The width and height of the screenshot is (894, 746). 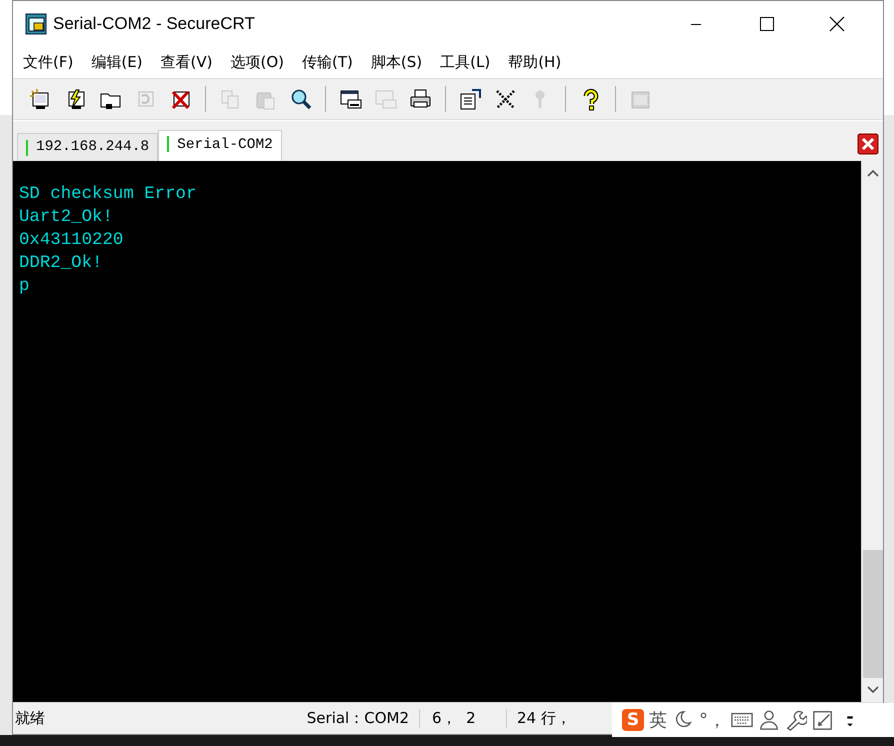 I want to click on edit-icon, so click(x=823, y=720).